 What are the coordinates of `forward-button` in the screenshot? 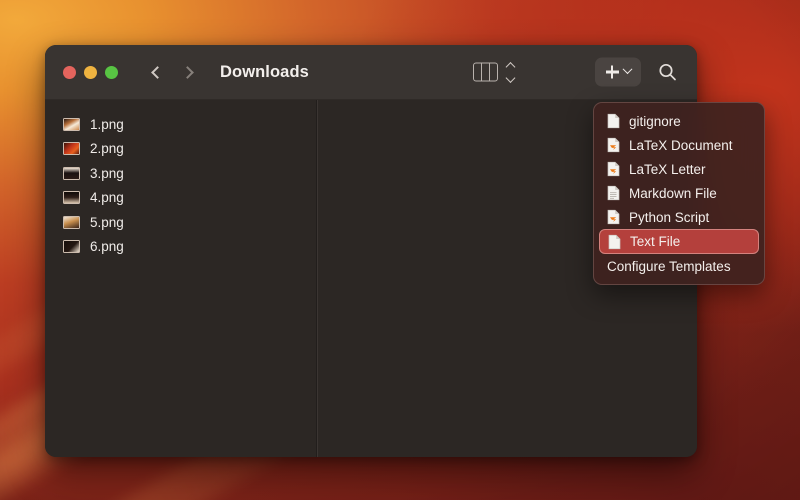 It's located at (189, 72).